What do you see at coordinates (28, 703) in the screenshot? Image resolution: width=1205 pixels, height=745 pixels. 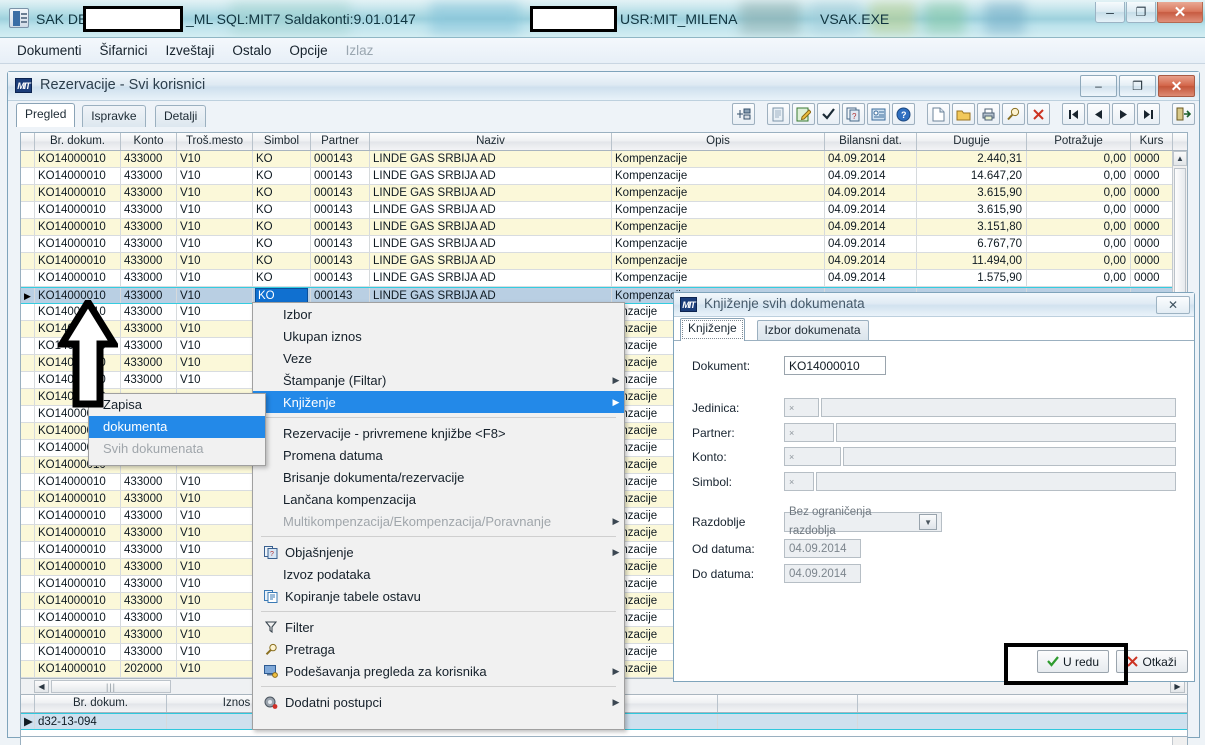 I see `details-header-marker` at bounding box center [28, 703].